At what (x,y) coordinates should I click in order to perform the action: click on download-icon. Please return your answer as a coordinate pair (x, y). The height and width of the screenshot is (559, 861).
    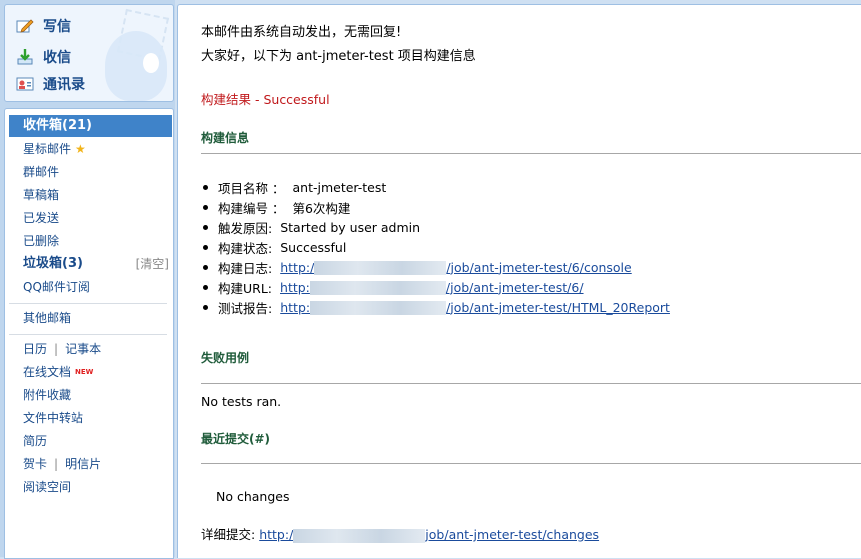
    Looking at the image, I should click on (25, 57).